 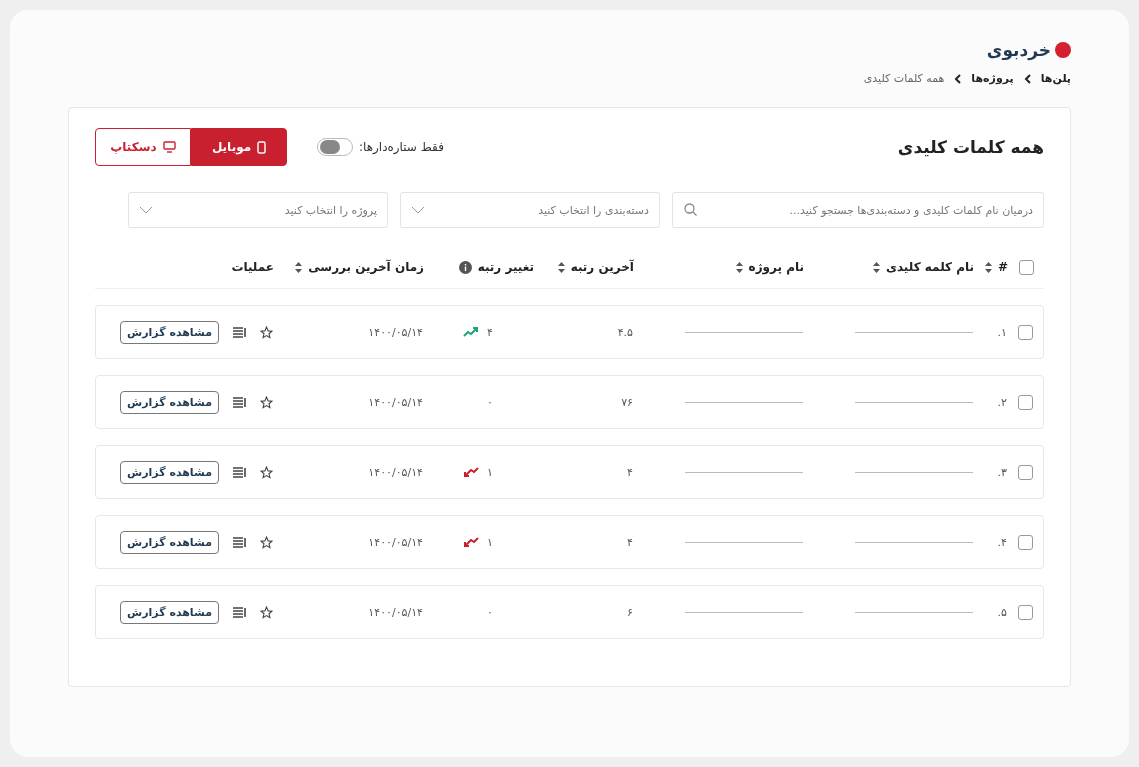 I want to click on logo-icon, so click(x=1063, y=50).